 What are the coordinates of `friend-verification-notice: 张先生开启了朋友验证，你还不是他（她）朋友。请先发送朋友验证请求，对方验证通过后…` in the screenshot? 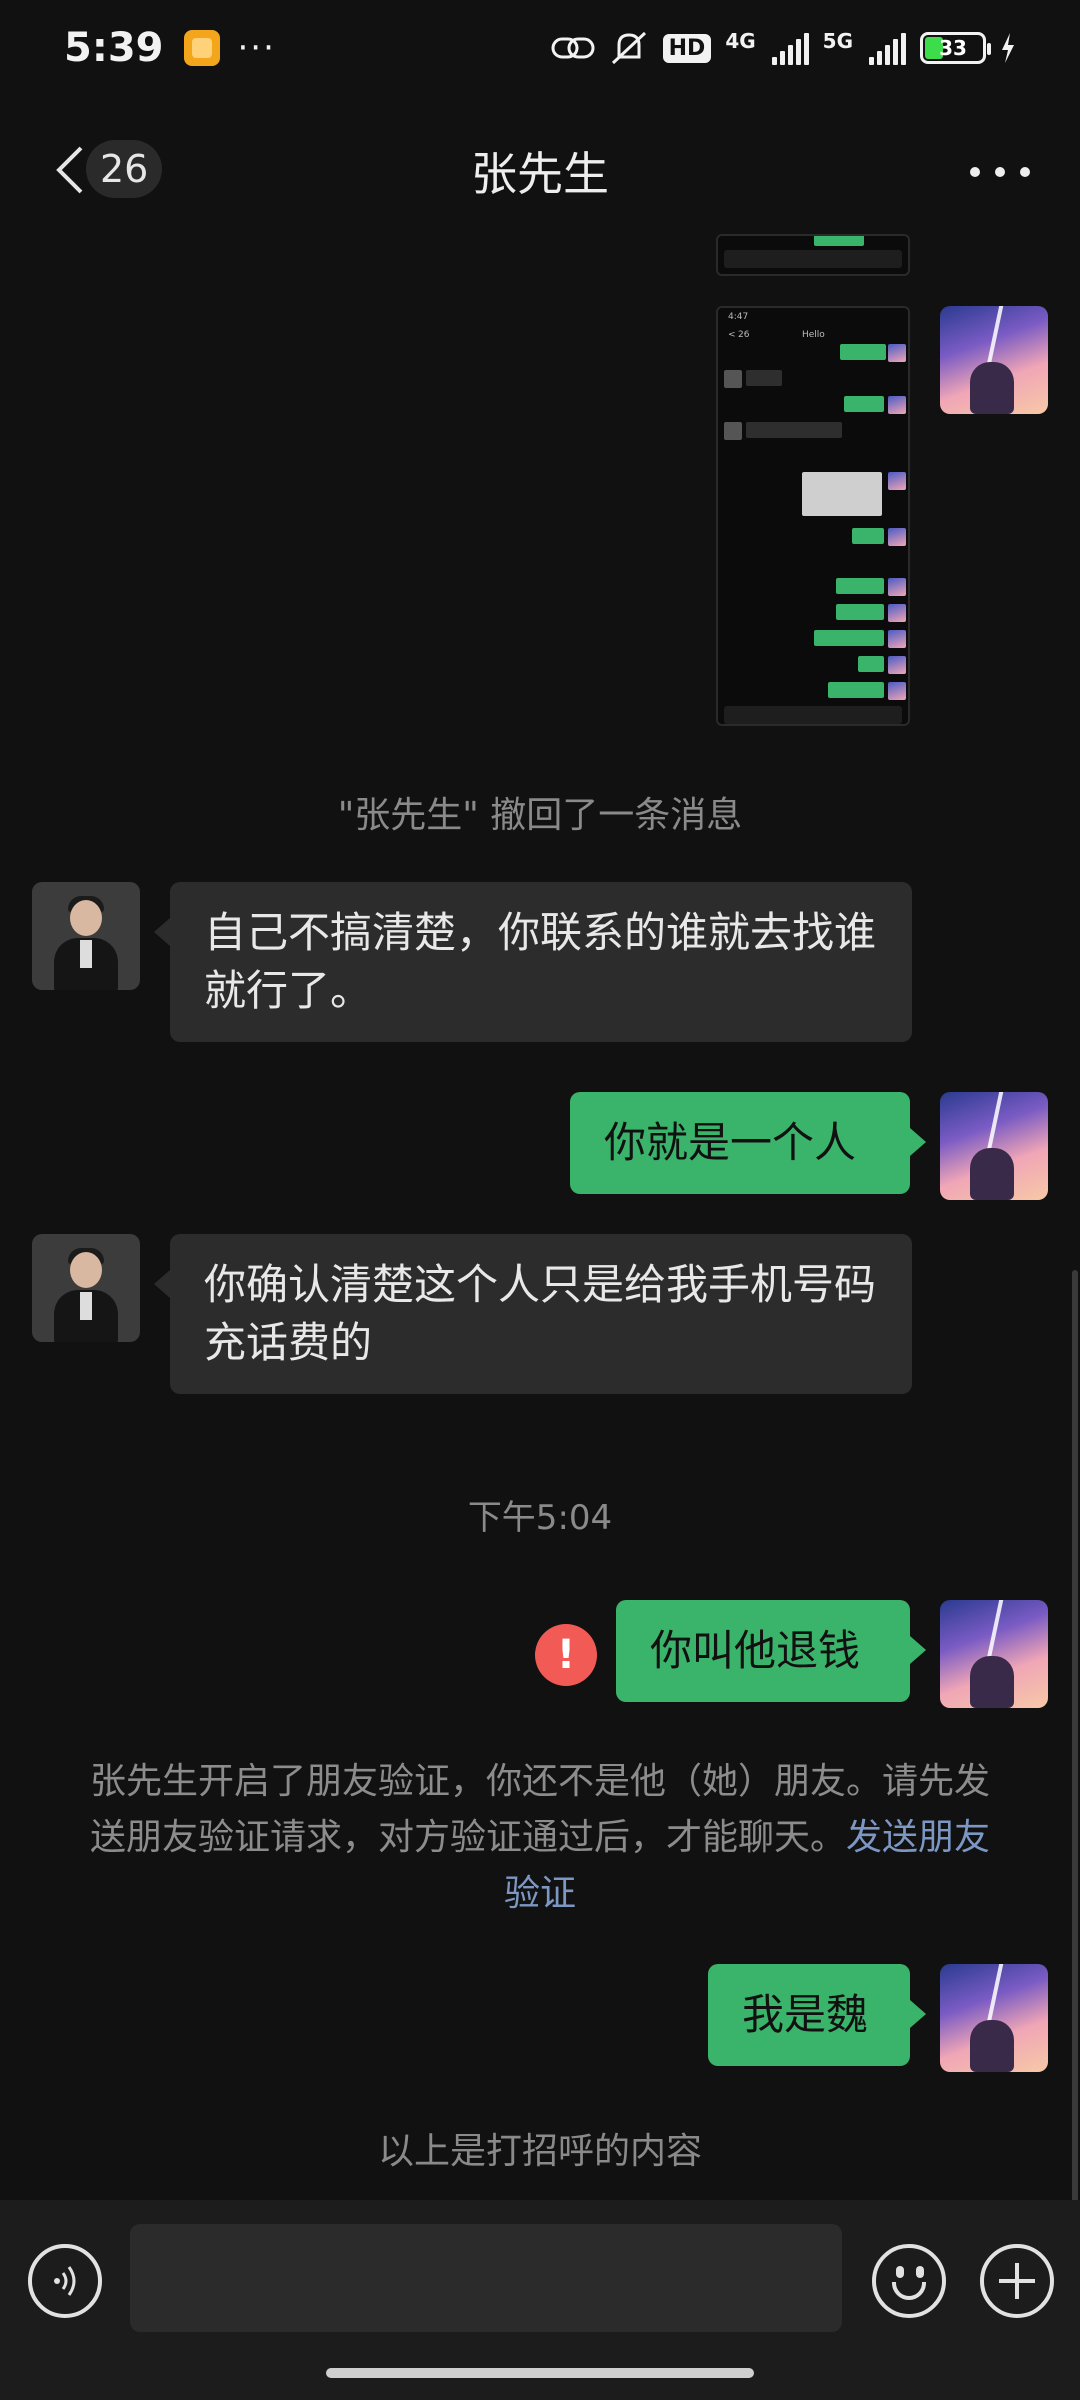 It's located at (540, 1838).